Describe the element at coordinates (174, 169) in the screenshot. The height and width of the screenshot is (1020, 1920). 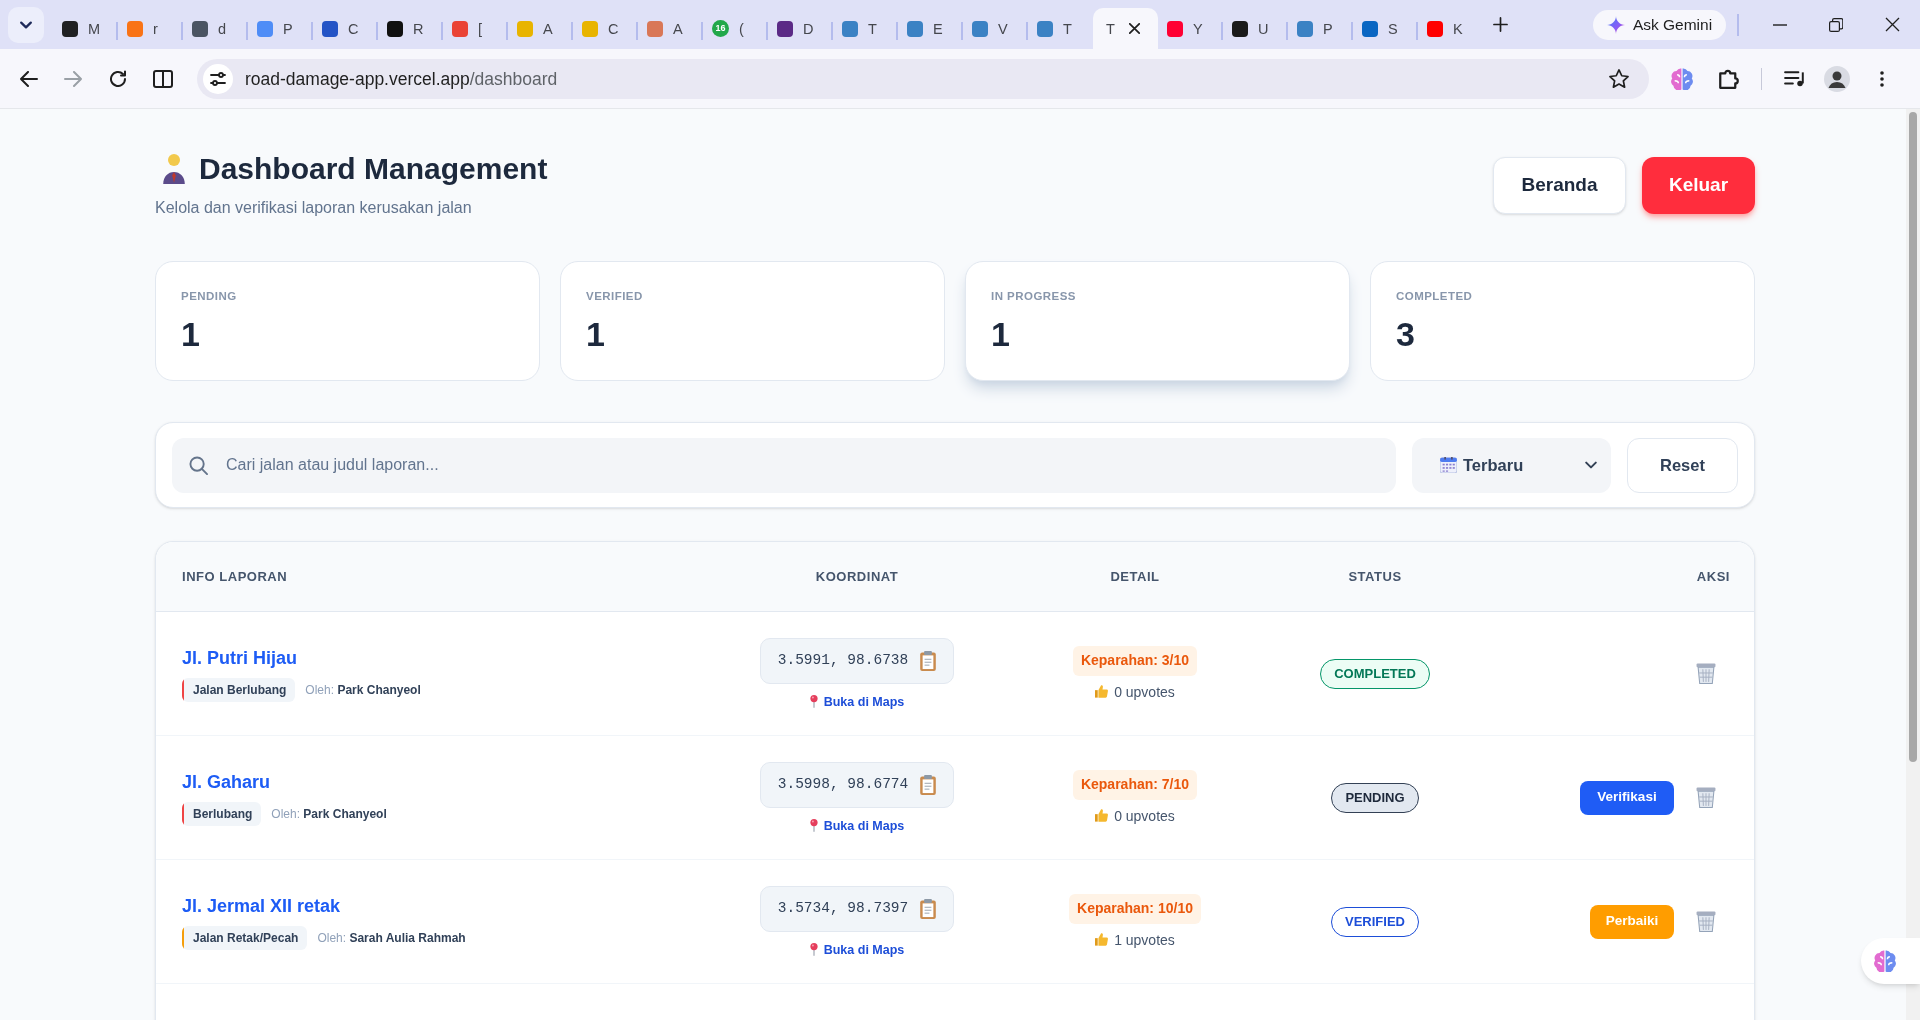
I see `person-icon` at that location.